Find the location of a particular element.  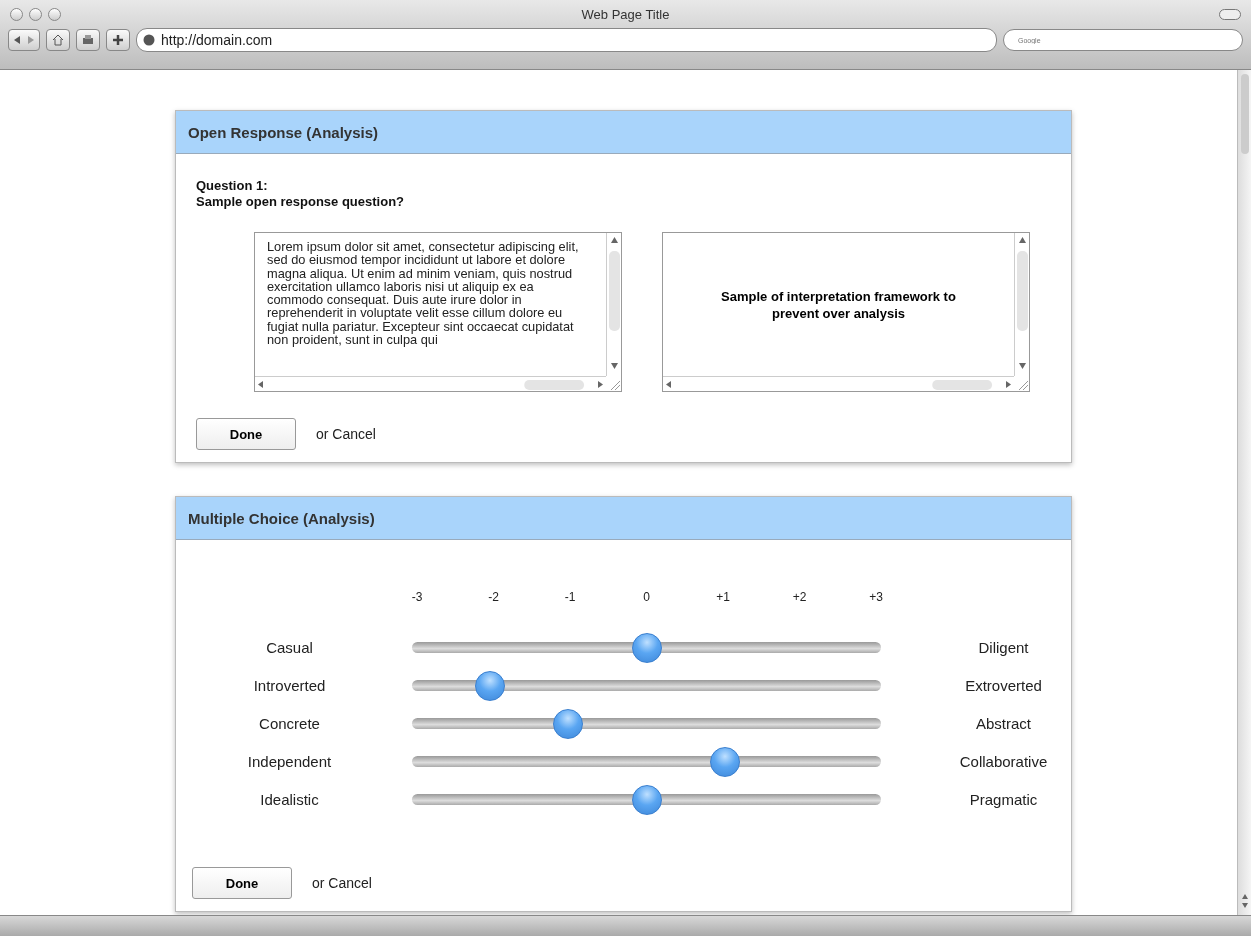

url-text: http://domain.com is located at coordinates (217, 40).